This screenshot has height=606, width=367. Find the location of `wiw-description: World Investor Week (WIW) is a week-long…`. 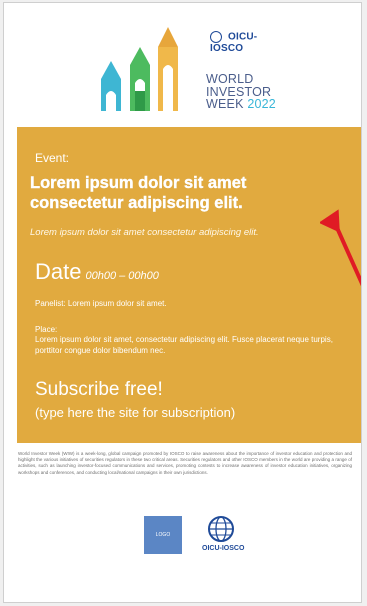

wiw-description: World Investor Week (WIW) is a week-long… is located at coordinates (185, 463).